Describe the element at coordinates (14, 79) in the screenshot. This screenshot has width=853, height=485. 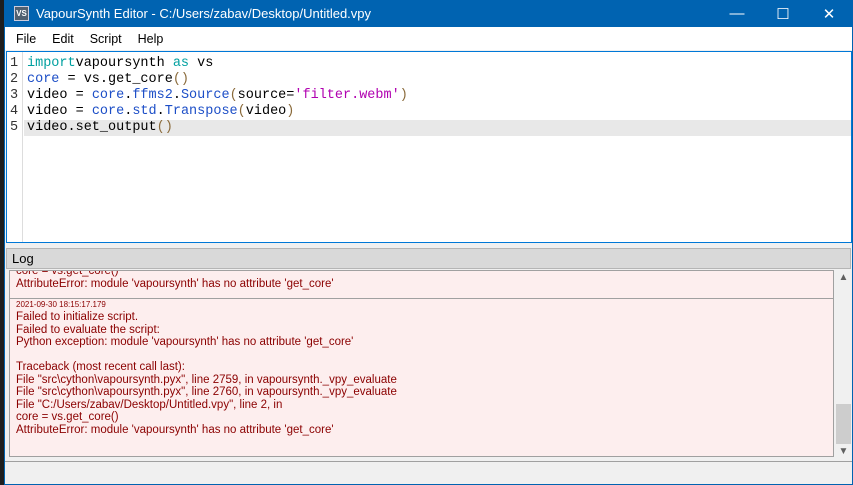
I see `line-number: 2` at that location.